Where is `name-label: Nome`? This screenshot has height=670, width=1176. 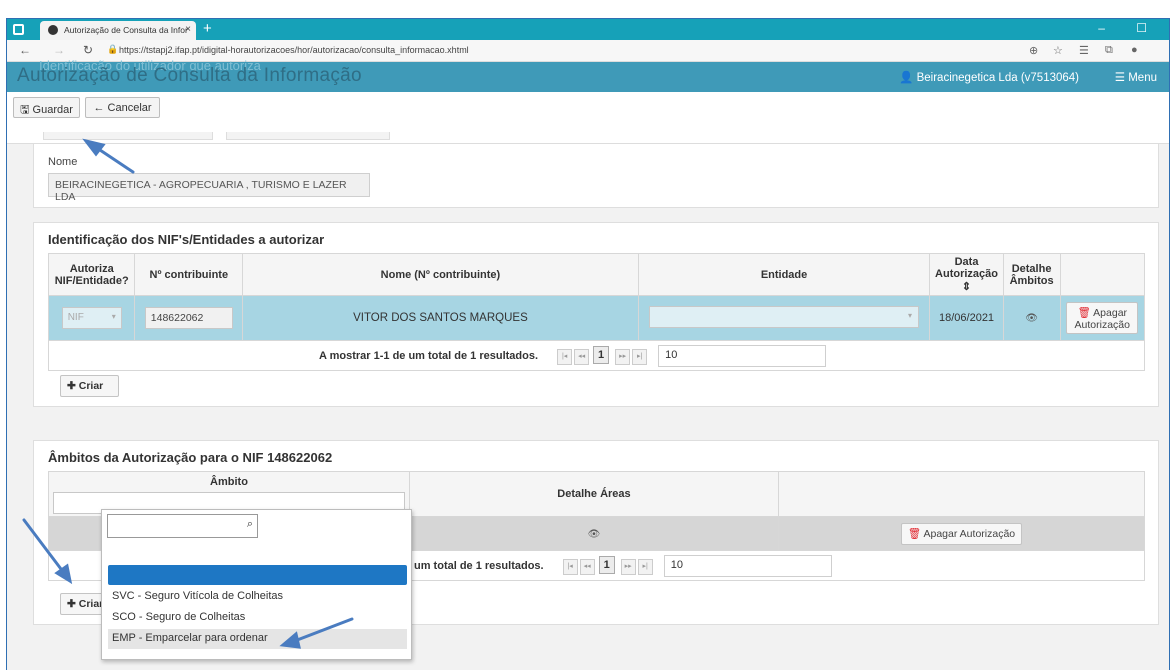 name-label: Nome is located at coordinates (63, 162).